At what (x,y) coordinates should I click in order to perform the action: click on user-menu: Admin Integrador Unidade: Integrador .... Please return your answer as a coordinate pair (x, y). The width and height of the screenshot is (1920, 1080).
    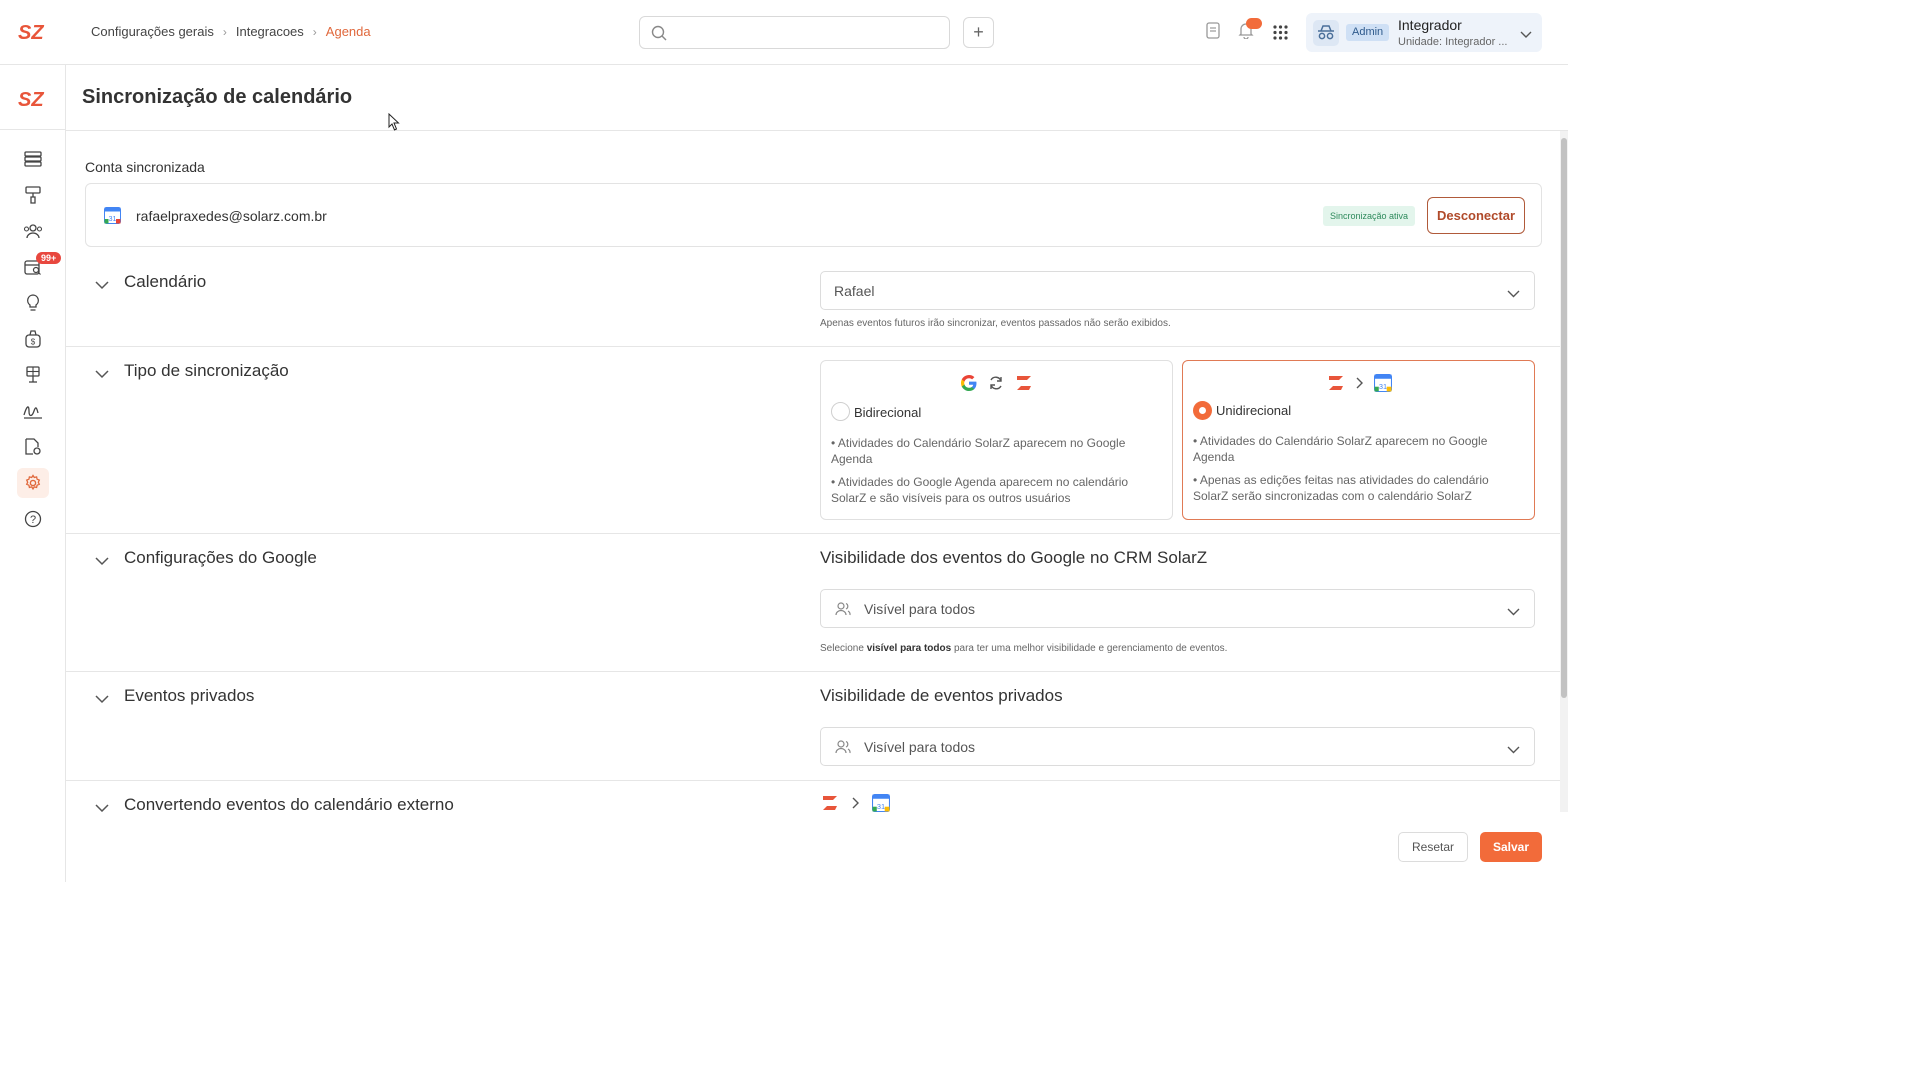
    Looking at the image, I should click on (1424, 32).